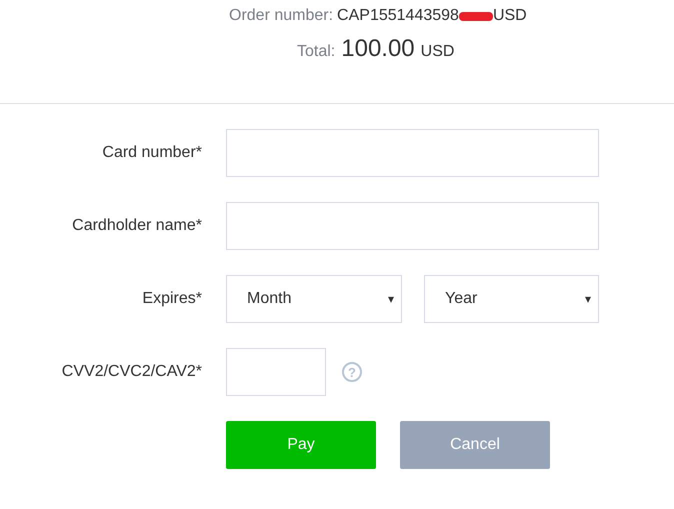 This screenshot has height=509, width=674. What do you see at coordinates (316, 52) in the screenshot?
I see `total-label: Total:` at bounding box center [316, 52].